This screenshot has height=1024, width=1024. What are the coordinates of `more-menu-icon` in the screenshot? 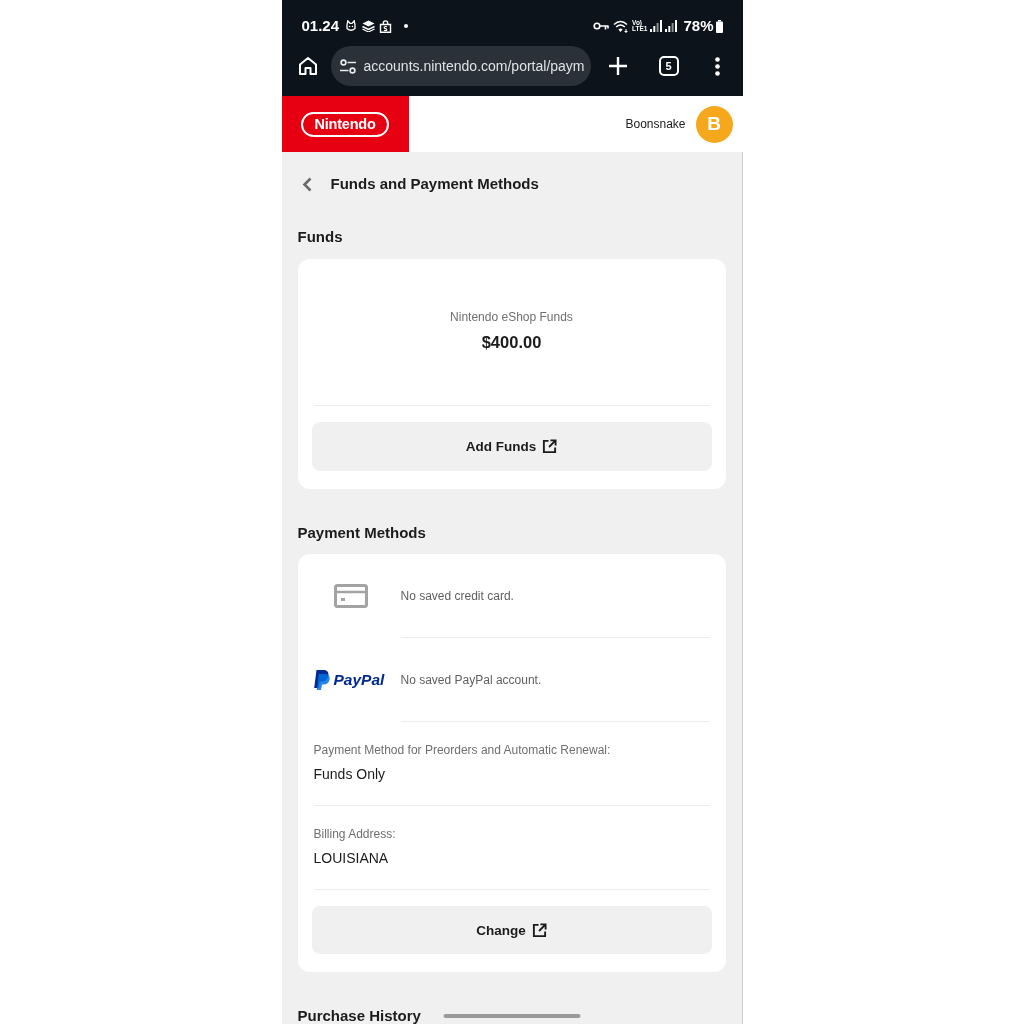 It's located at (717, 66).